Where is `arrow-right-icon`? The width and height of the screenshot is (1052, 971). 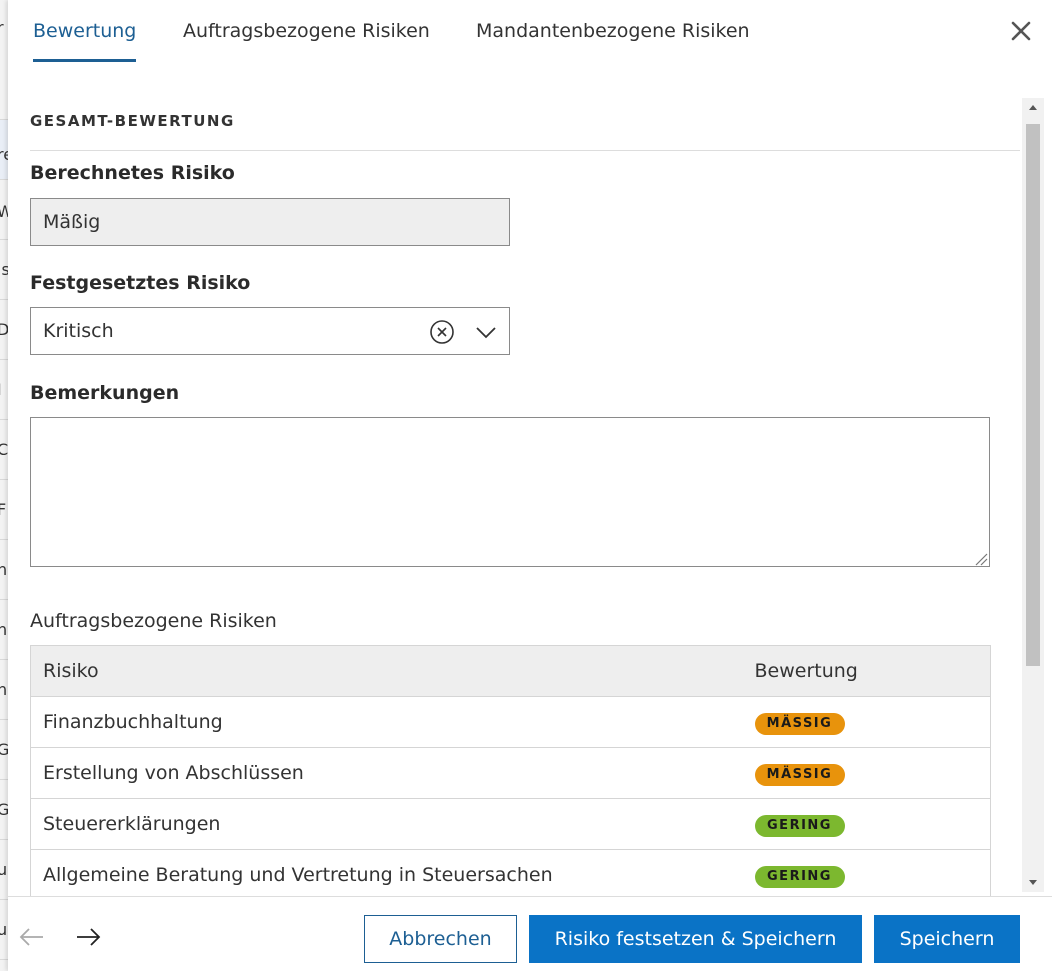 arrow-right-icon is located at coordinates (88, 937).